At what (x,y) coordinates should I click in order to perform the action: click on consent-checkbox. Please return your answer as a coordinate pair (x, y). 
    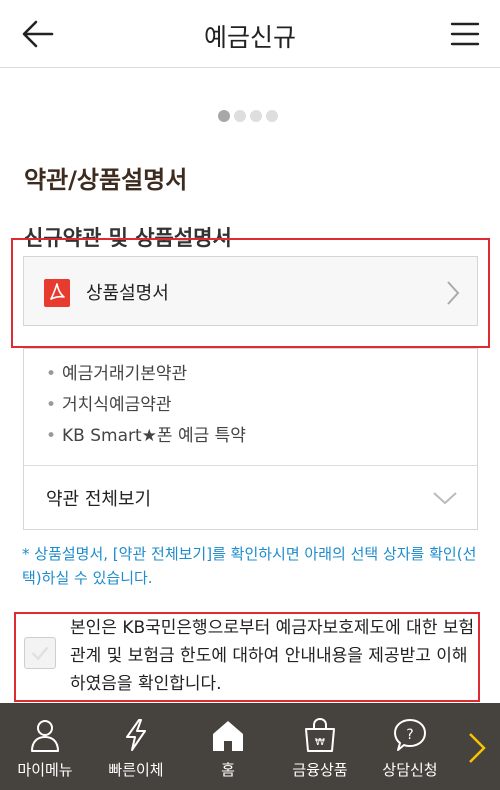
    Looking at the image, I should click on (40, 653).